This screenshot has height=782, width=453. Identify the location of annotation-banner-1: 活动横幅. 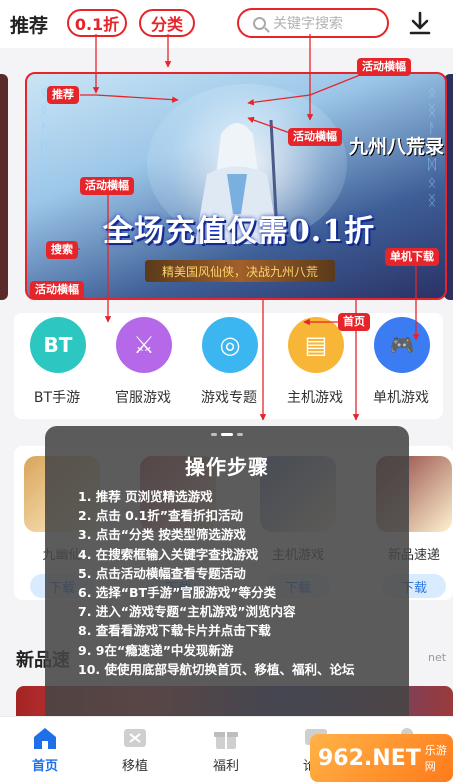
(384, 67).